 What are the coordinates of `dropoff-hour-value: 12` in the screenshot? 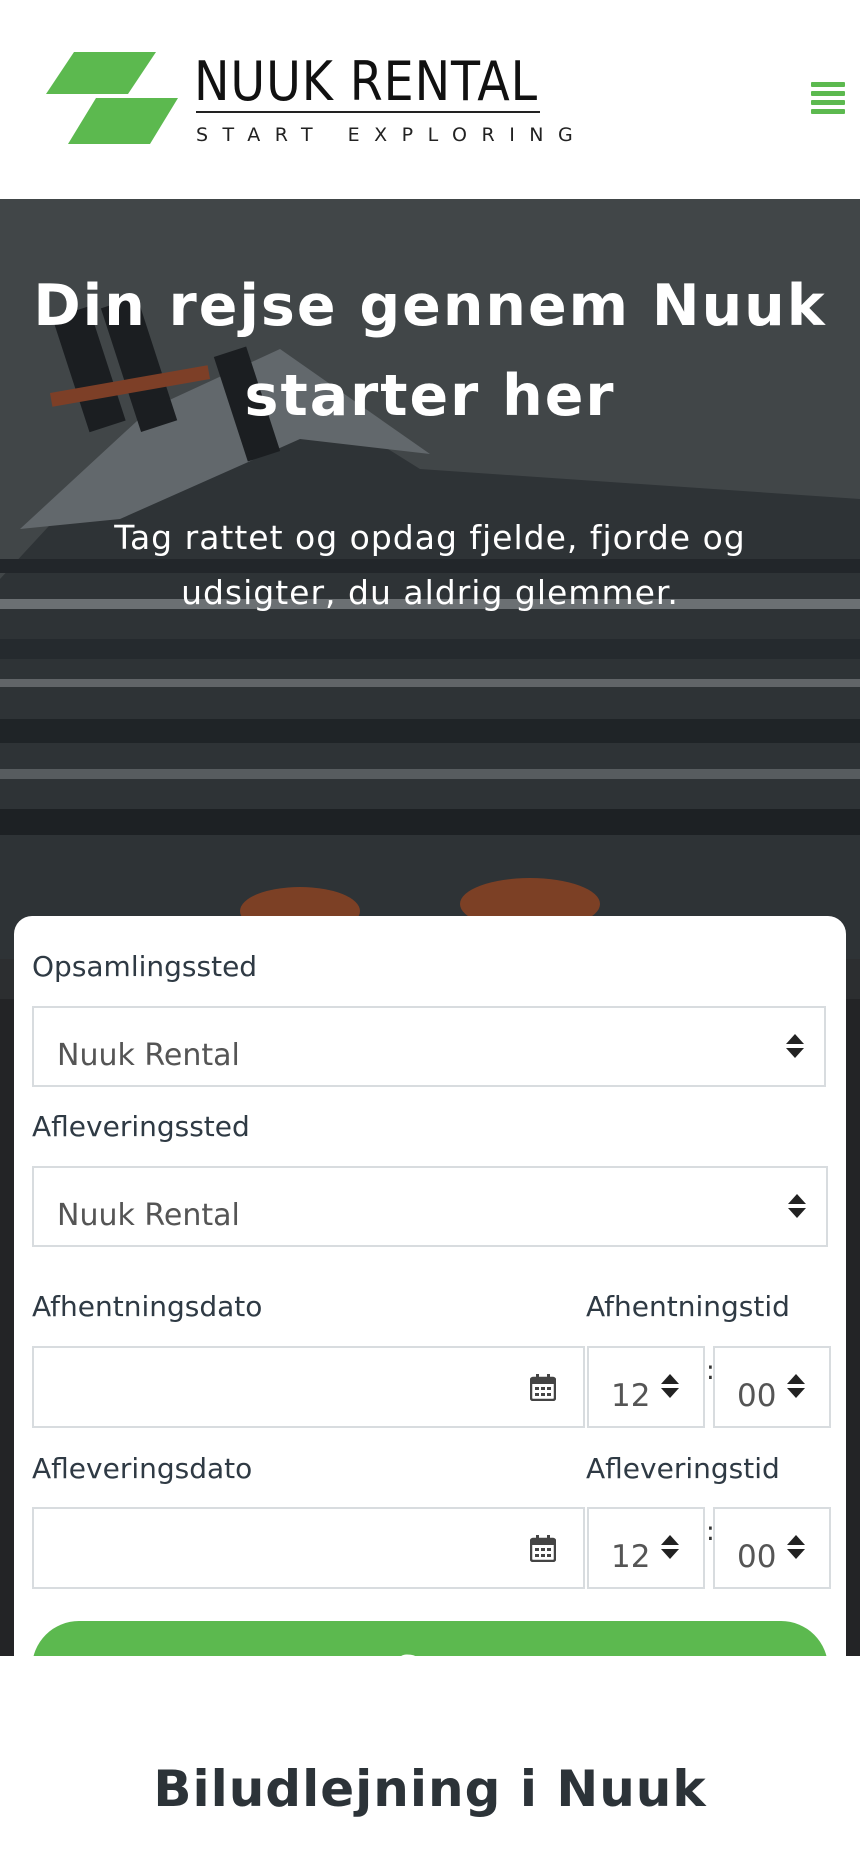 It's located at (631, 1557).